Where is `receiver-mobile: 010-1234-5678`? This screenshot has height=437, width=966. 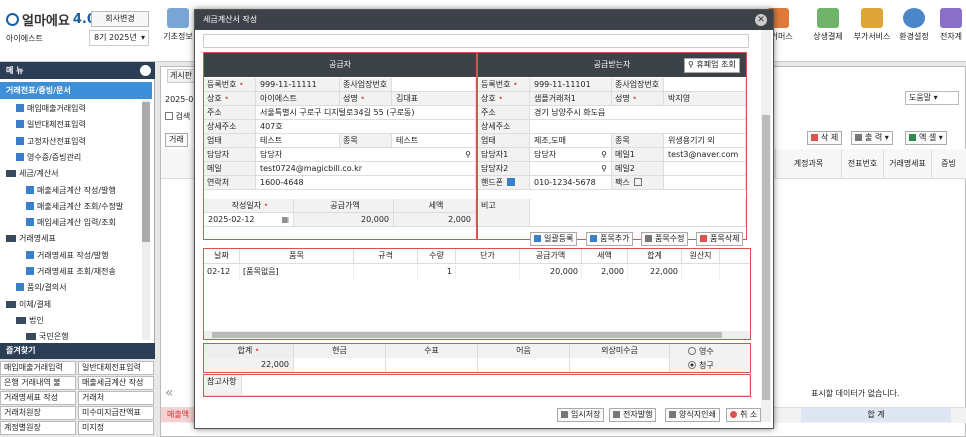 receiver-mobile: 010-1234-5678 is located at coordinates (571, 183).